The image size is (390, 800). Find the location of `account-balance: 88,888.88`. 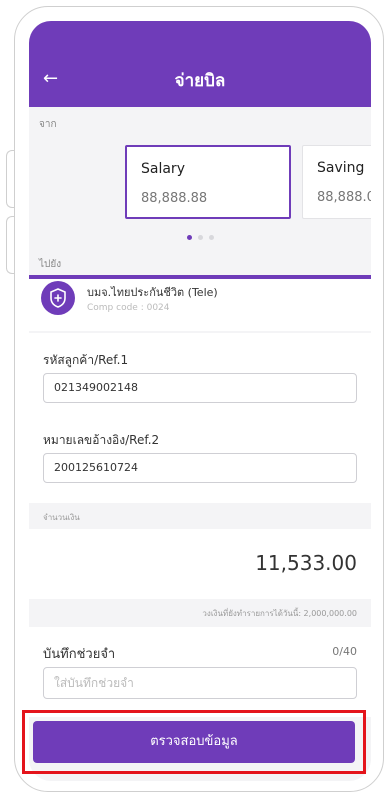

account-balance: 88,888.88 is located at coordinates (174, 198).